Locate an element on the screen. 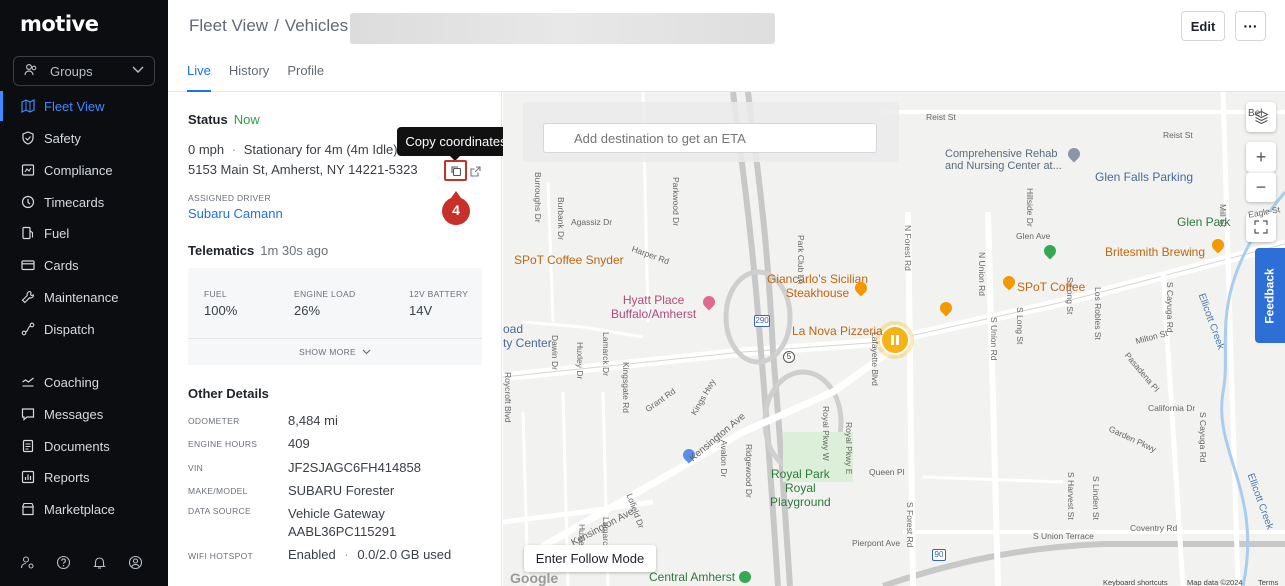  sidebar-item-maintenance: Maintenance is located at coordinates (84, 297).